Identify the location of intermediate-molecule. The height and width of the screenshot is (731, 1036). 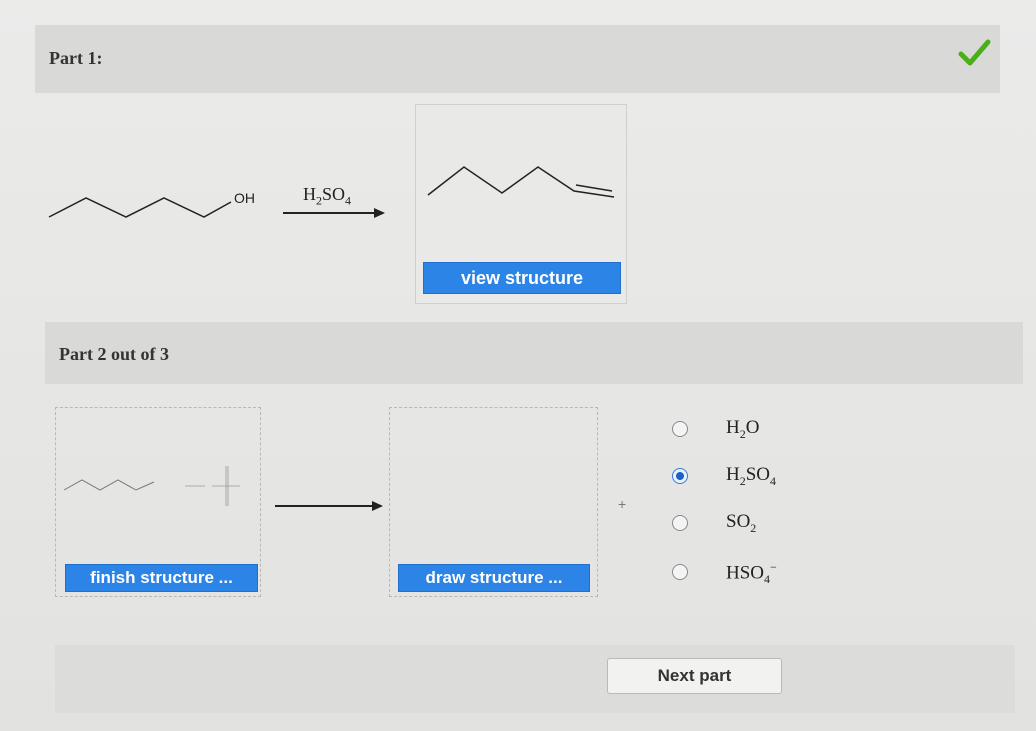
(151, 486).